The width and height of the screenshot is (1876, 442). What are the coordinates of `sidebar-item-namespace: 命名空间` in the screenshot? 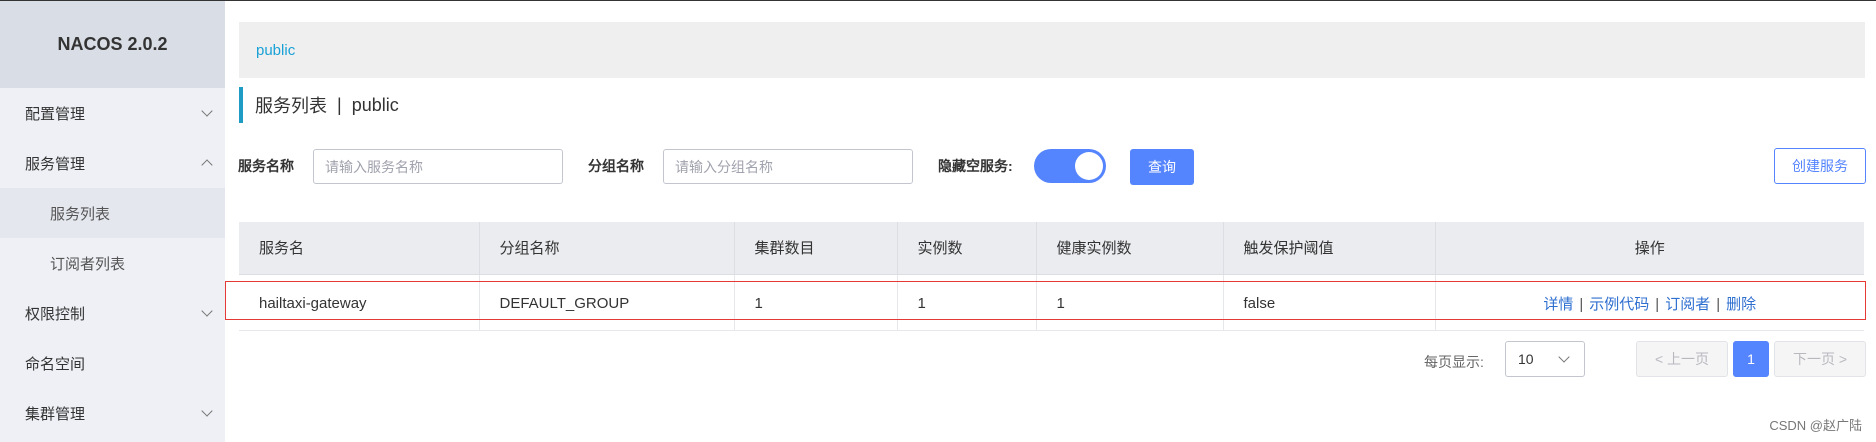 It's located at (112, 363).